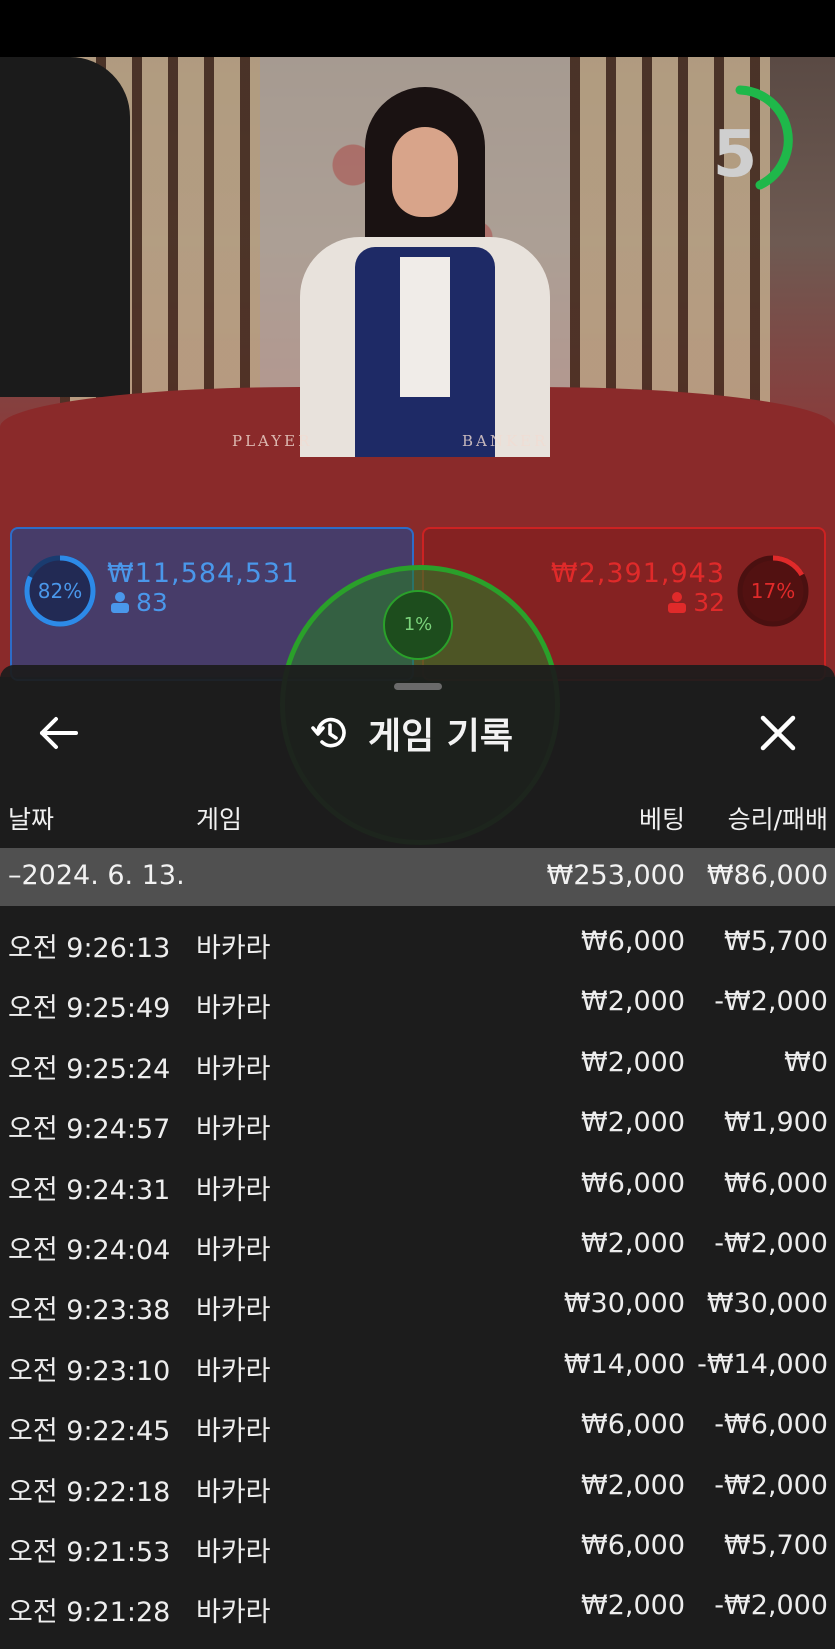  I want to click on row-bet: ₩14,000, so click(624, 1364).